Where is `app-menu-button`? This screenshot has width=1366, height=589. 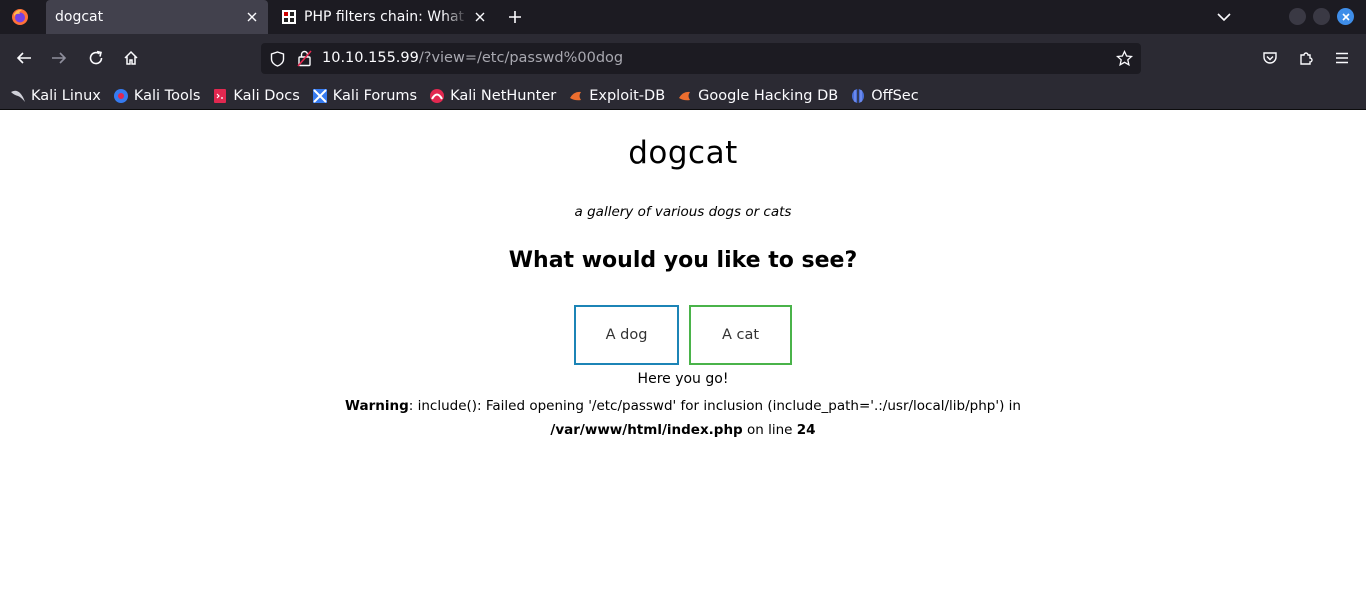 app-menu-button is located at coordinates (1342, 58).